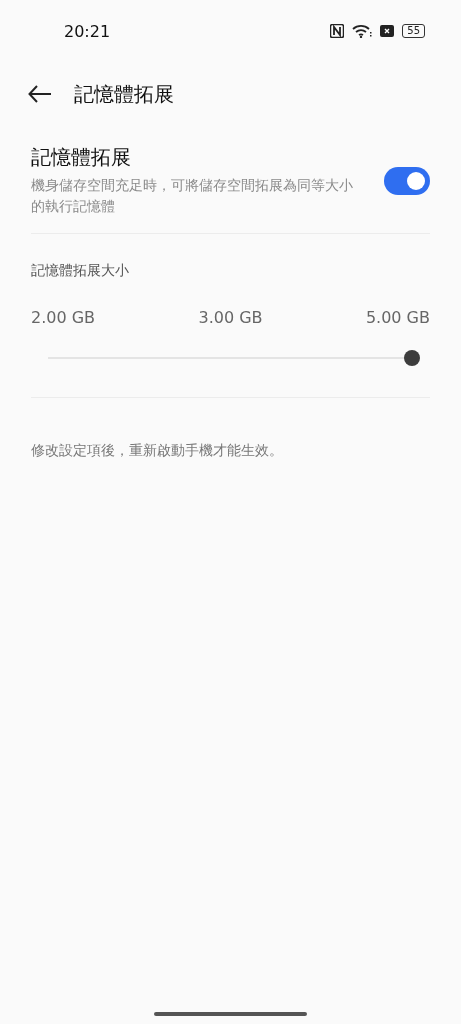 This screenshot has height=1024, width=461. I want to click on setting-title: 記憶體拓展, so click(81, 157).